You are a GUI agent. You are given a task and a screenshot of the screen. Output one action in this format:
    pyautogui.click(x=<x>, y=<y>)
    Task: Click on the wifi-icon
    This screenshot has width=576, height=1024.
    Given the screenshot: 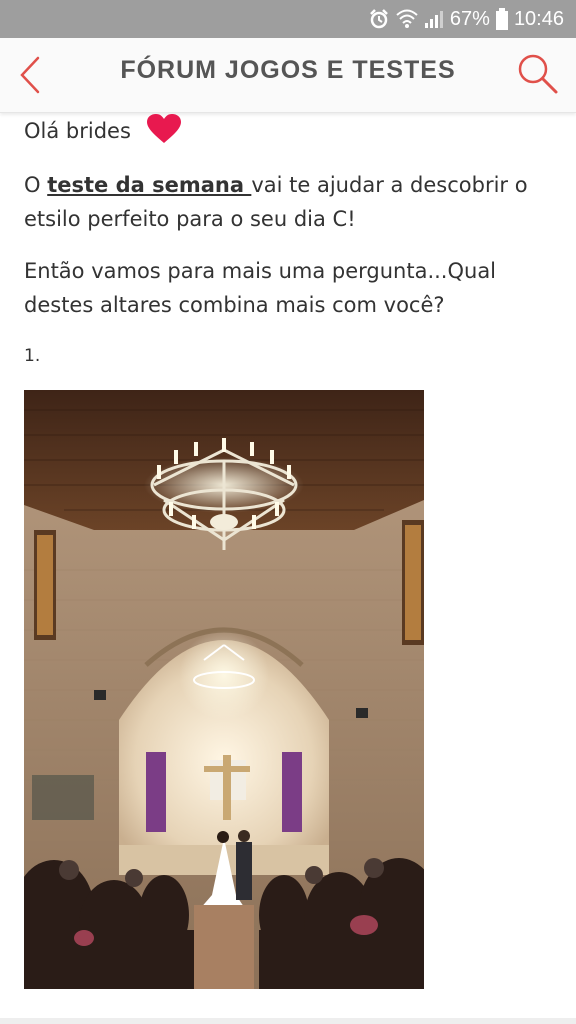 What is the action you would take?
    pyautogui.click(x=407, y=18)
    